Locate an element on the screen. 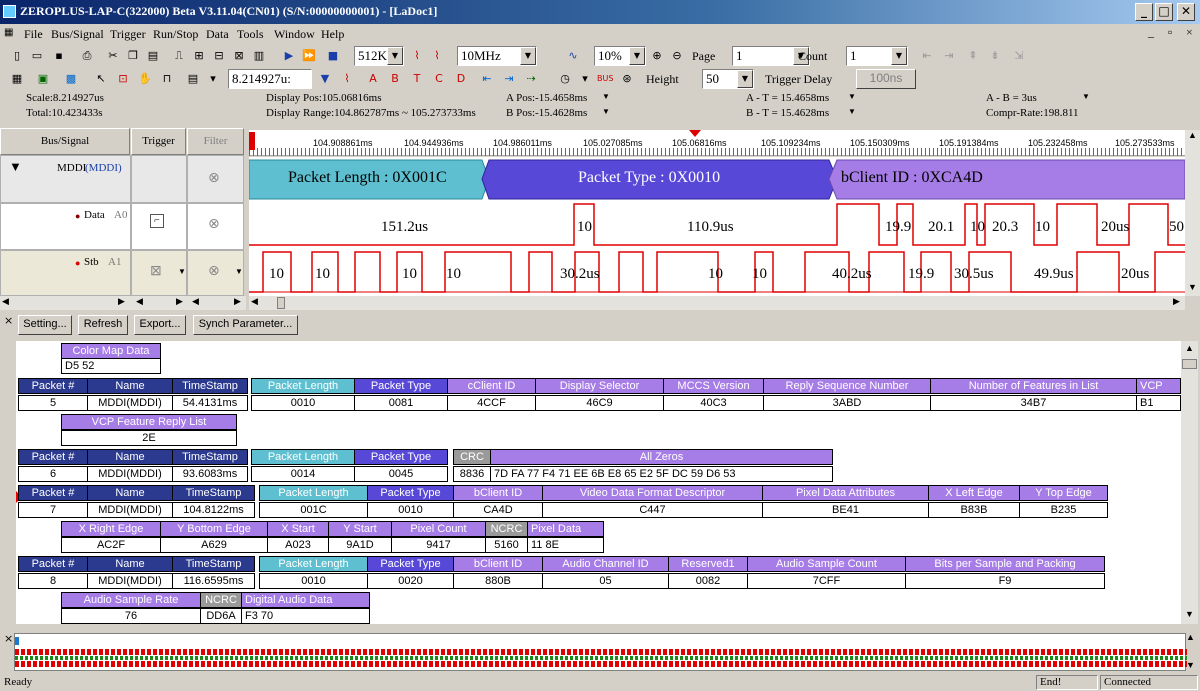 This screenshot has width=1200, height=691. height-select: 50 ▼ is located at coordinates (728, 79).